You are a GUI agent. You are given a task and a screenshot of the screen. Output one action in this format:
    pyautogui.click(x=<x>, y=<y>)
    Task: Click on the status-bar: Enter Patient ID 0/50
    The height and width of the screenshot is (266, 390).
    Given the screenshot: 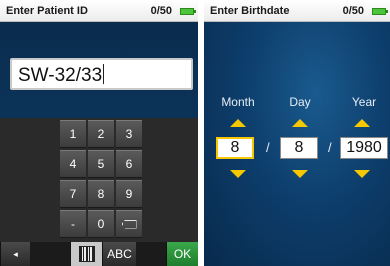 What is the action you would take?
    pyautogui.click(x=99, y=11)
    